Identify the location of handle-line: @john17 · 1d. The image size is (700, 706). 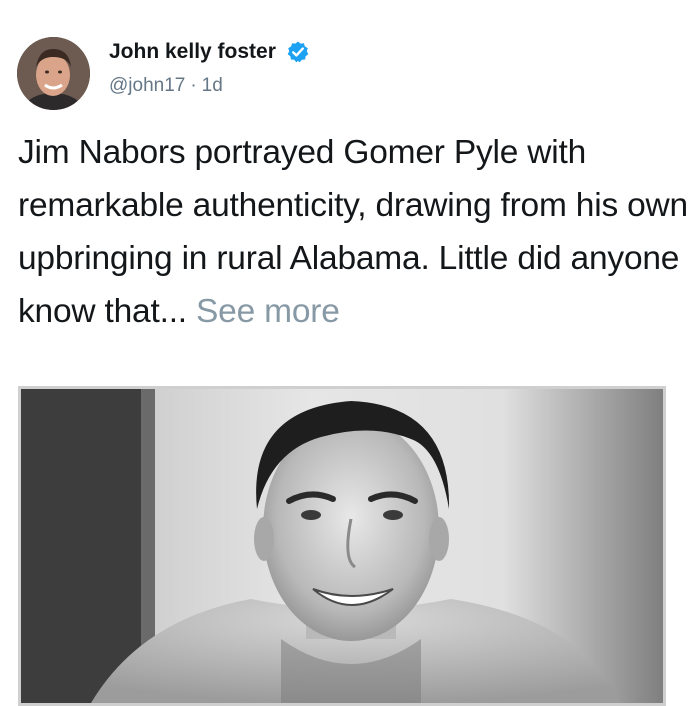
(166, 86).